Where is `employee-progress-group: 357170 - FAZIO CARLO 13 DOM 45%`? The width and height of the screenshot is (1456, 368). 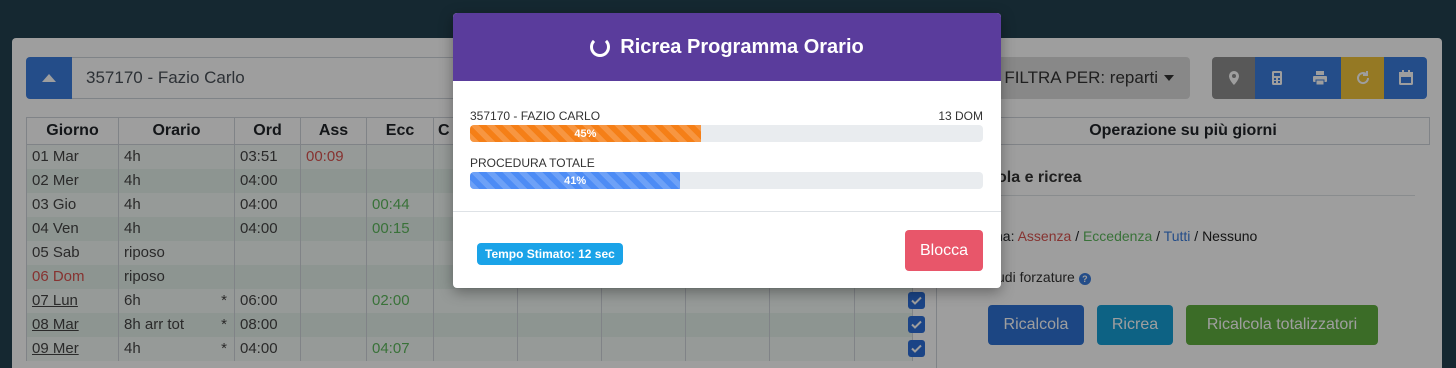 employee-progress-group: 357170 - FAZIO CARLO 13 DOM 45% is located at coordinates (726, 125).